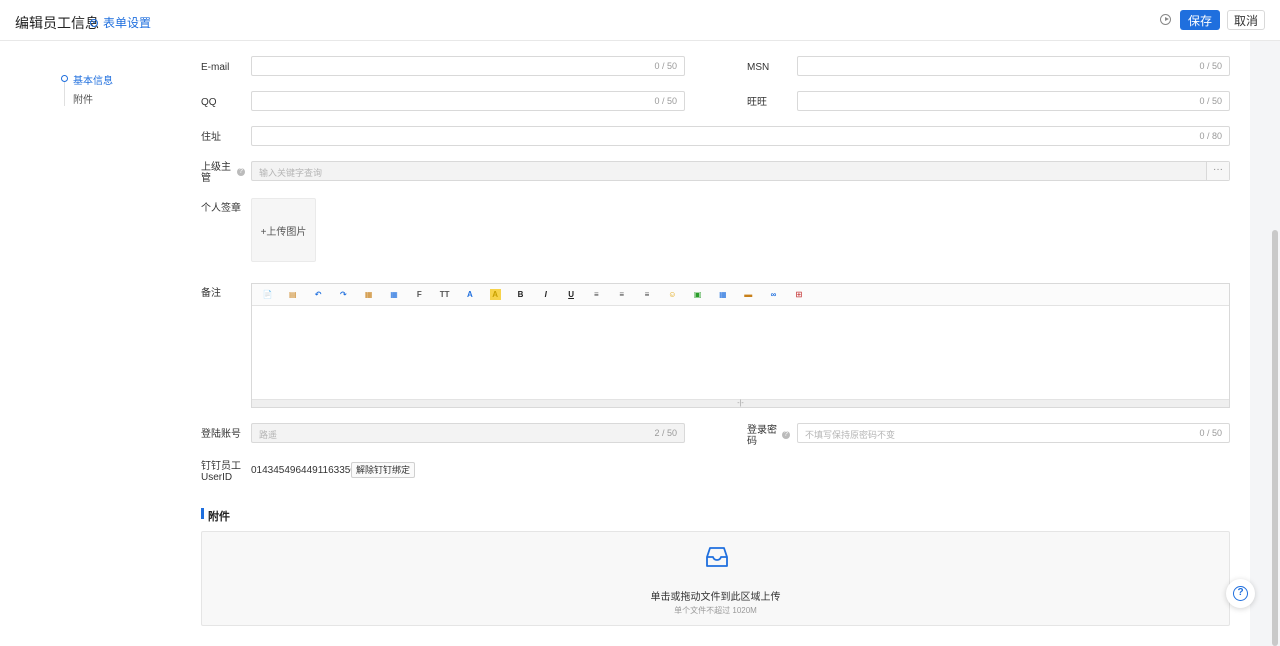  What do you see at coordinates (762, 436) in the screenshot?
I see `login-password-label: 登录密码` at bounding box center [762, 436].